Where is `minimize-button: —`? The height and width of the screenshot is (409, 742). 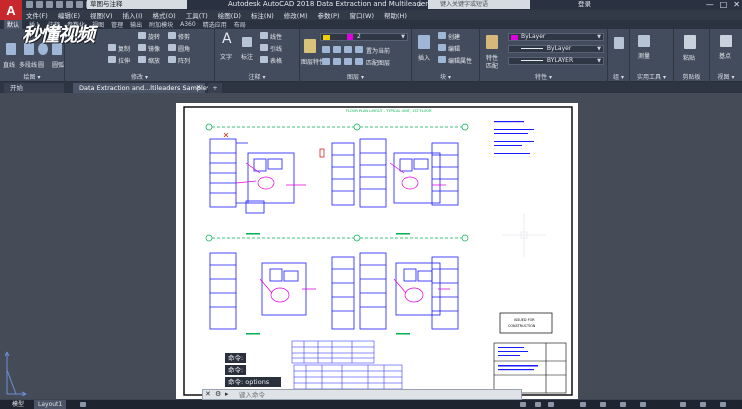
minimize-button: — is located at coordinates (710, 4).